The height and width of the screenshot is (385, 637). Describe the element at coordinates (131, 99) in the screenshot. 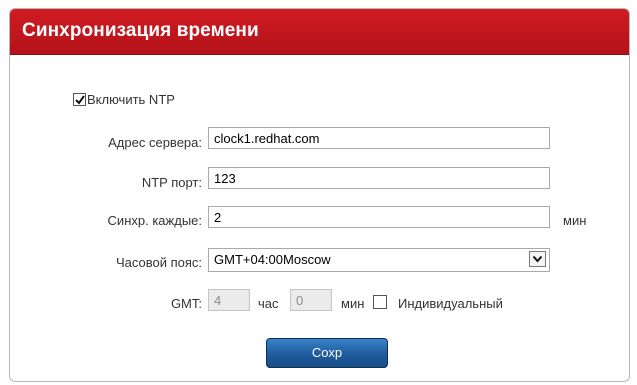

I see `enable-ntp-label: Включить NTP` at that location.